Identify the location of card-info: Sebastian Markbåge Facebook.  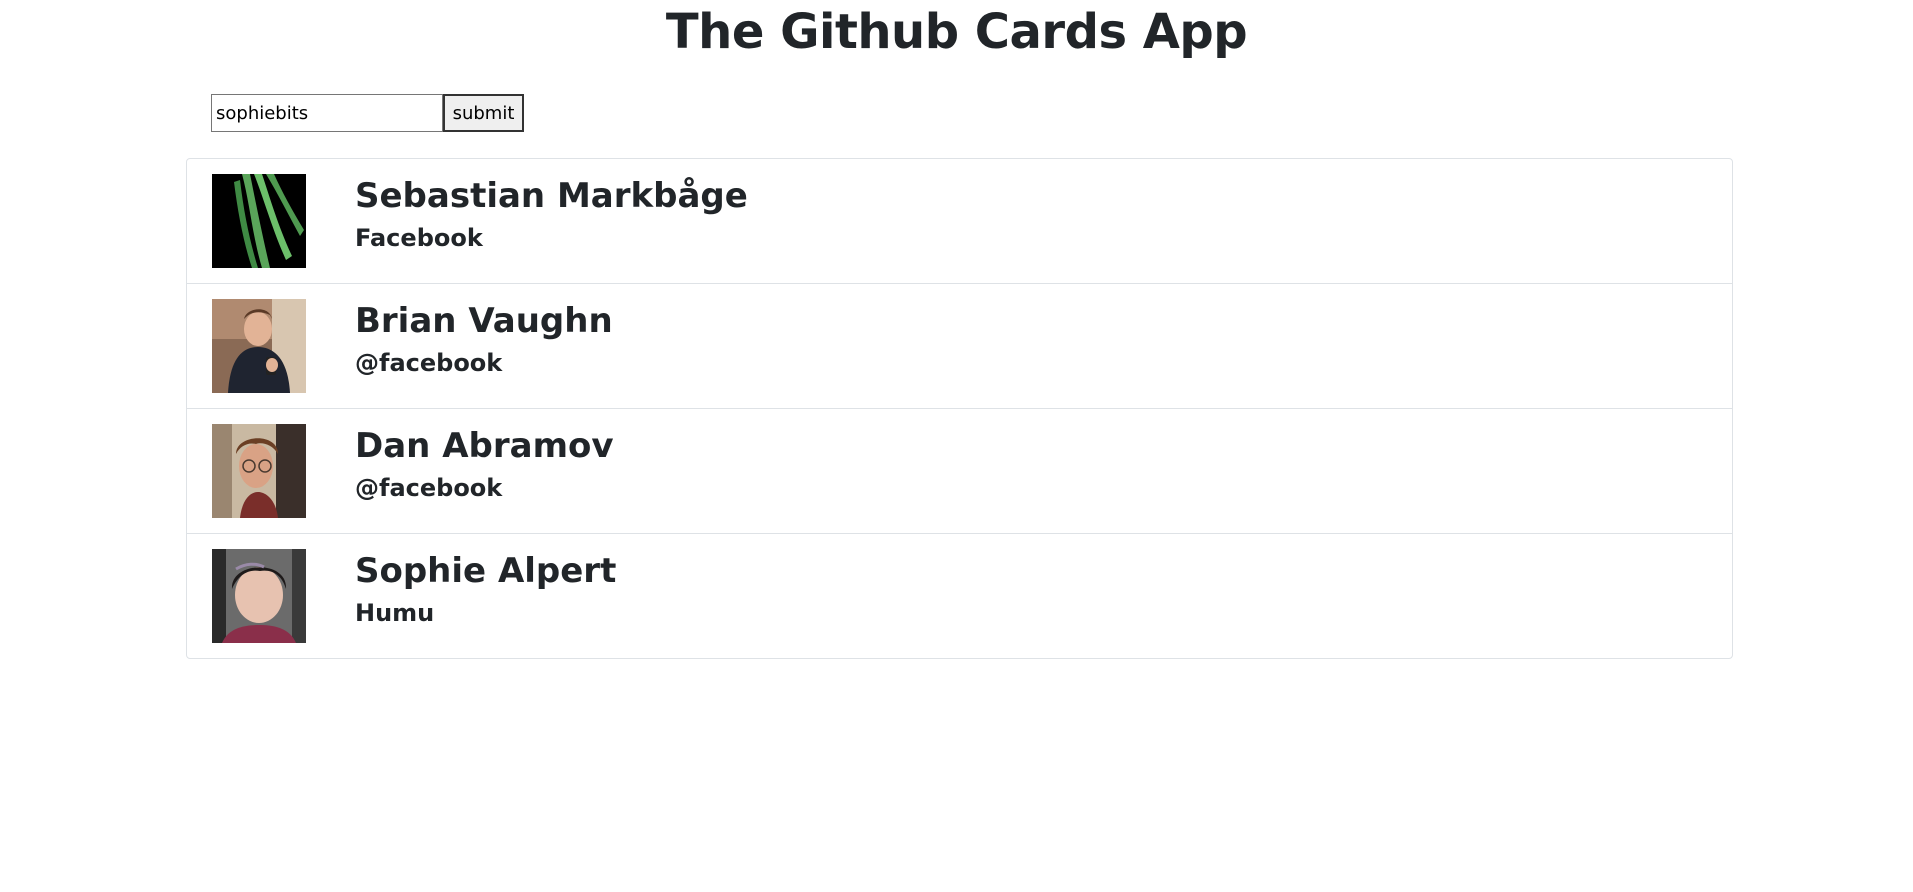
(551, 214).